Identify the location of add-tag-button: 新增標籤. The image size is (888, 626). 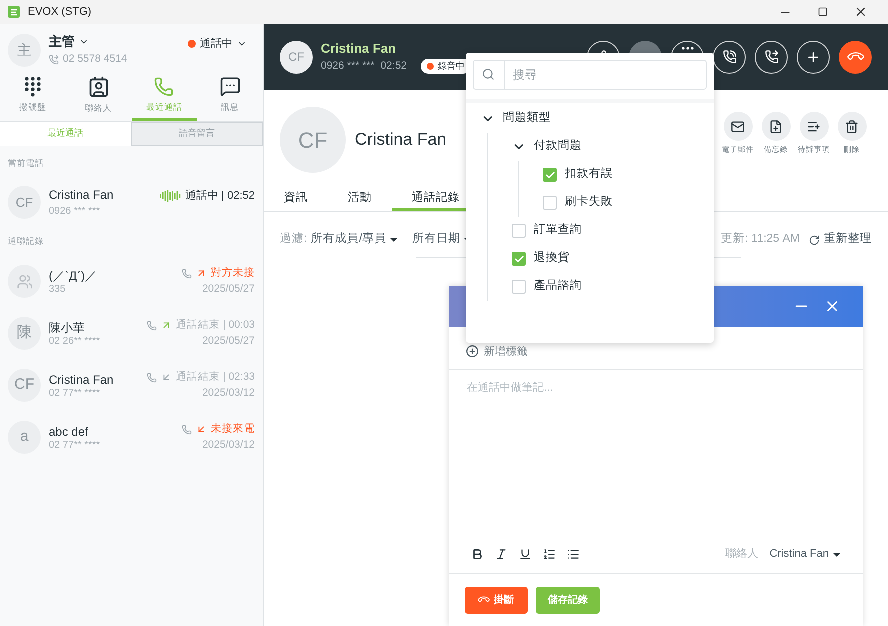
(497, 352).